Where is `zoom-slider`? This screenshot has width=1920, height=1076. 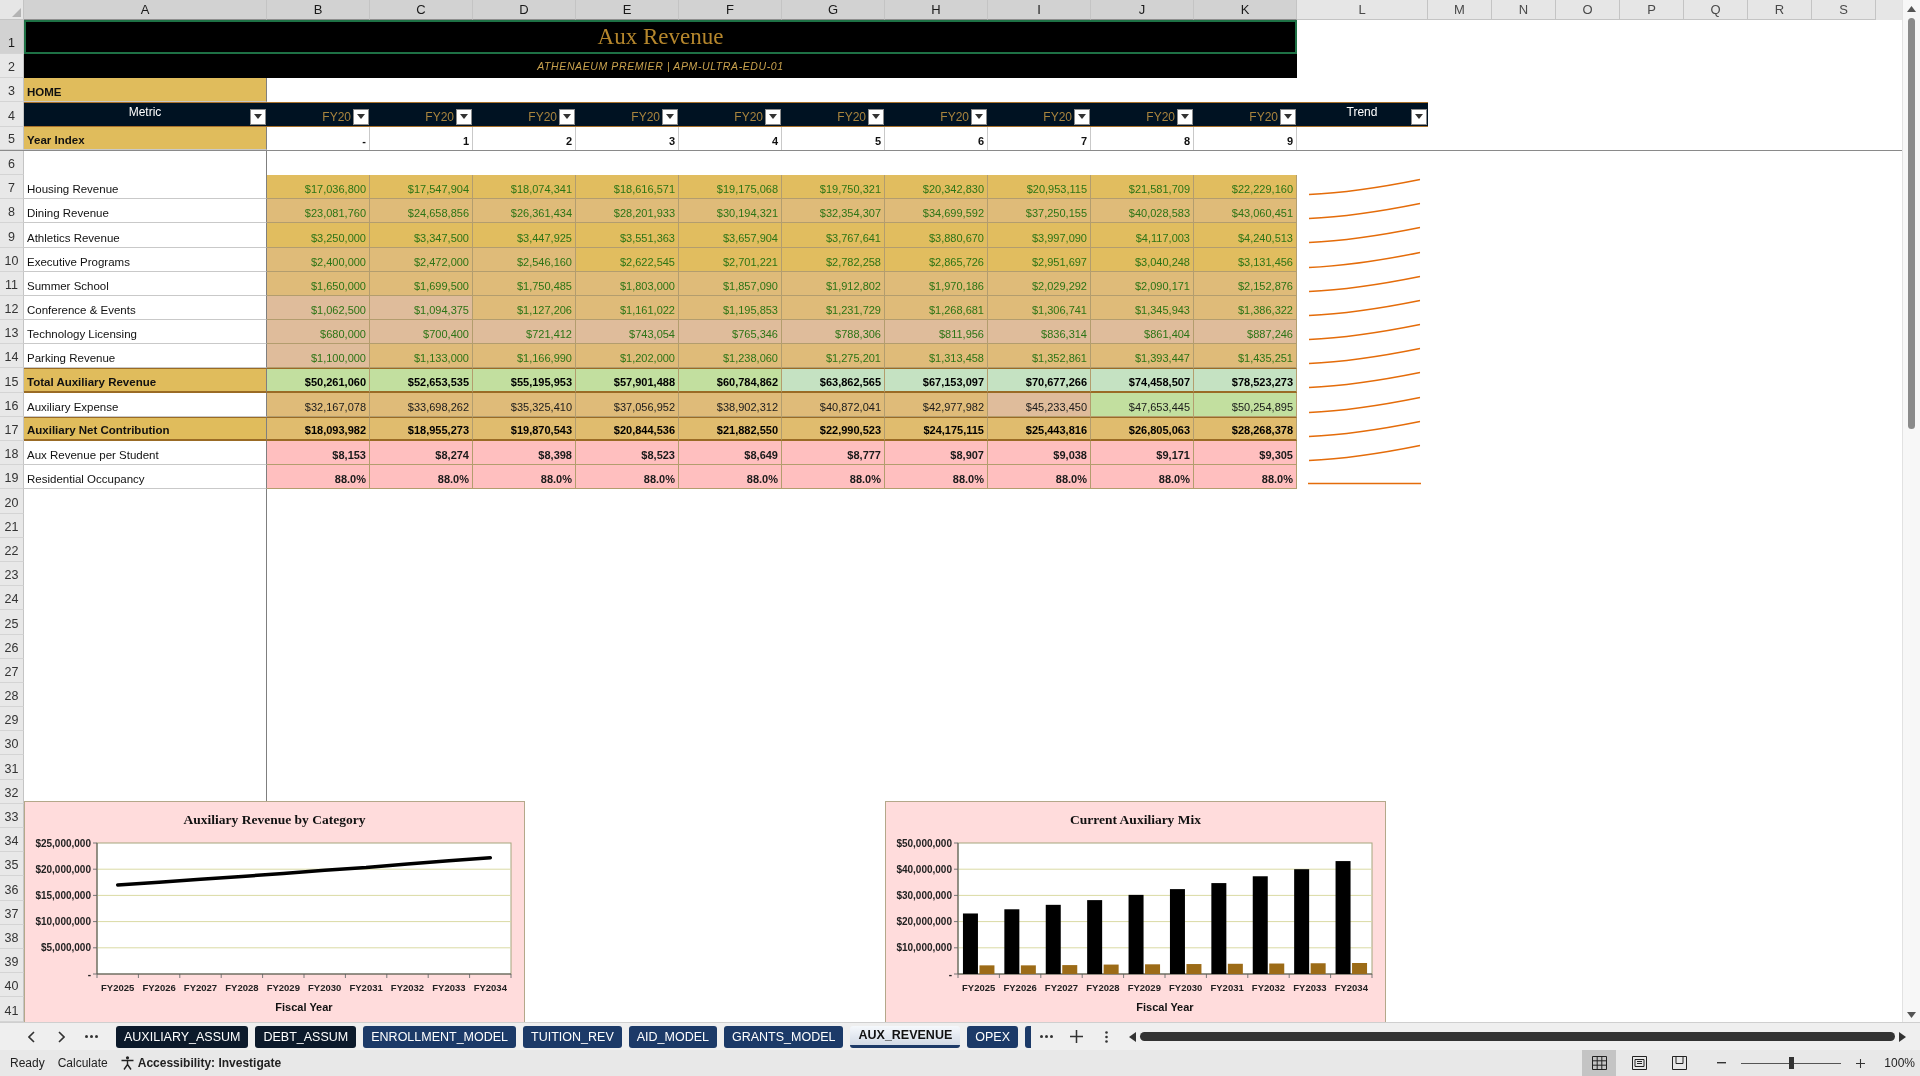 zoom-slider is located at coordinates (1791, 1063).